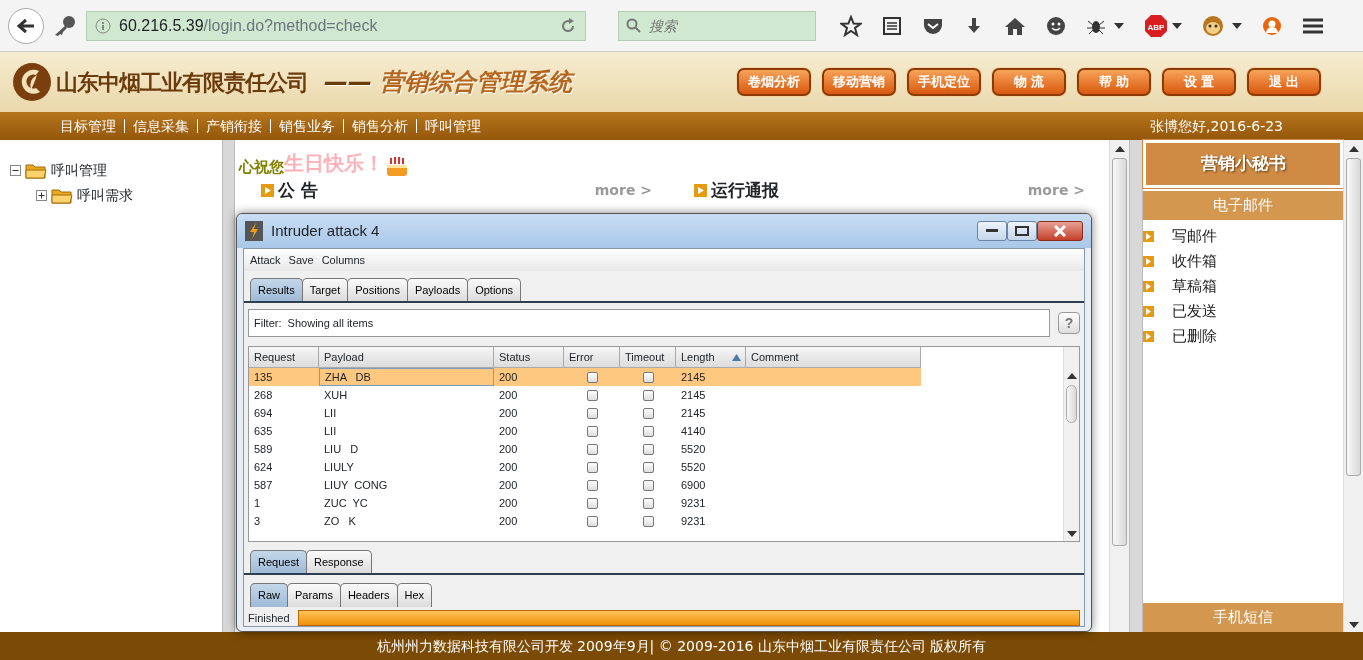 This screenshot has width=1363, height=660. I want to click on table-row: 589 LIU D 200 5520, so click(585, 449).